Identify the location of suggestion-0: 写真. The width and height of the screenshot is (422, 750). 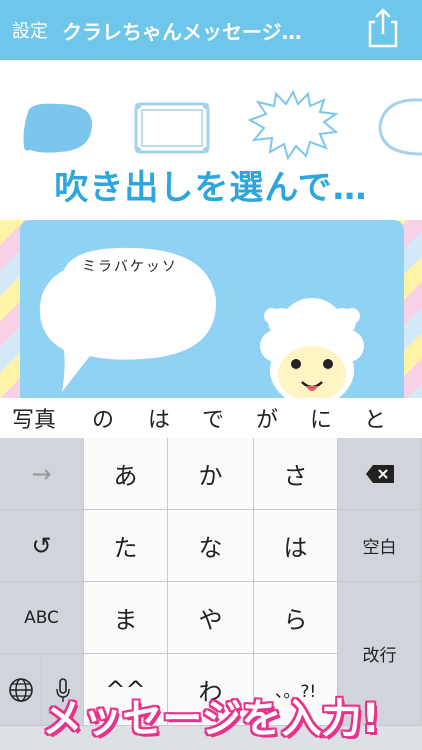
(34, 418).